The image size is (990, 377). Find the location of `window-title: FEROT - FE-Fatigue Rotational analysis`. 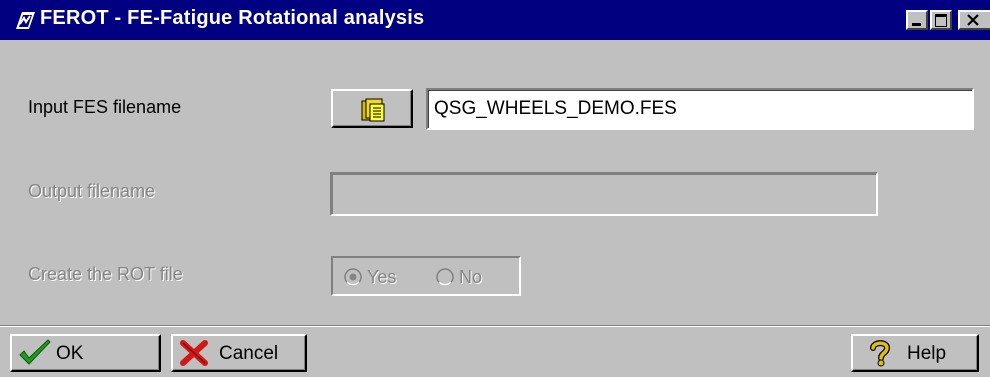

window-title: FEROT - FE-Fatigue Rotational analysis is located at coordinates (232, 18).